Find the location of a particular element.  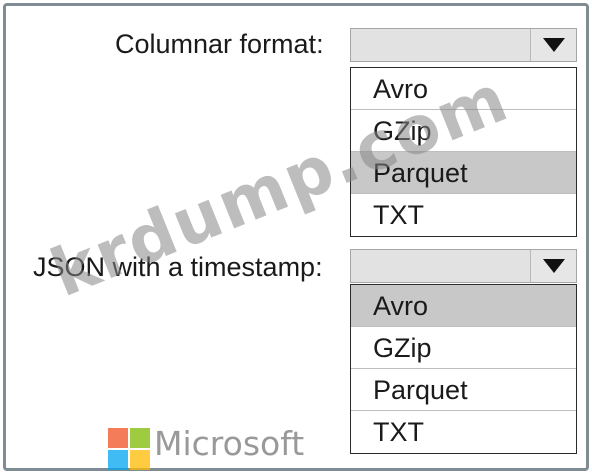

json-timestamp-options-list: Avro GZip Parquet TXT is located at coordinates (463, 369).